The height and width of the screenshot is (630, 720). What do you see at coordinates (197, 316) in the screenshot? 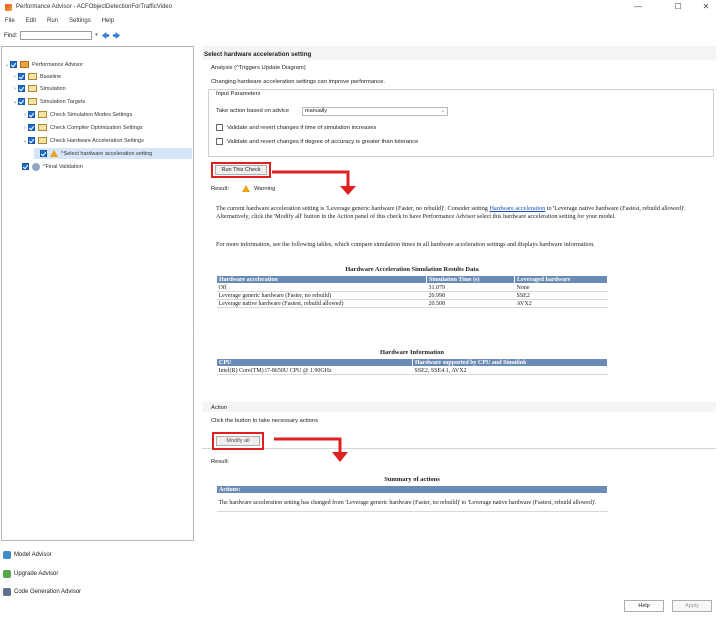
I see `panel-splitter` at bounding box center [197, 316].